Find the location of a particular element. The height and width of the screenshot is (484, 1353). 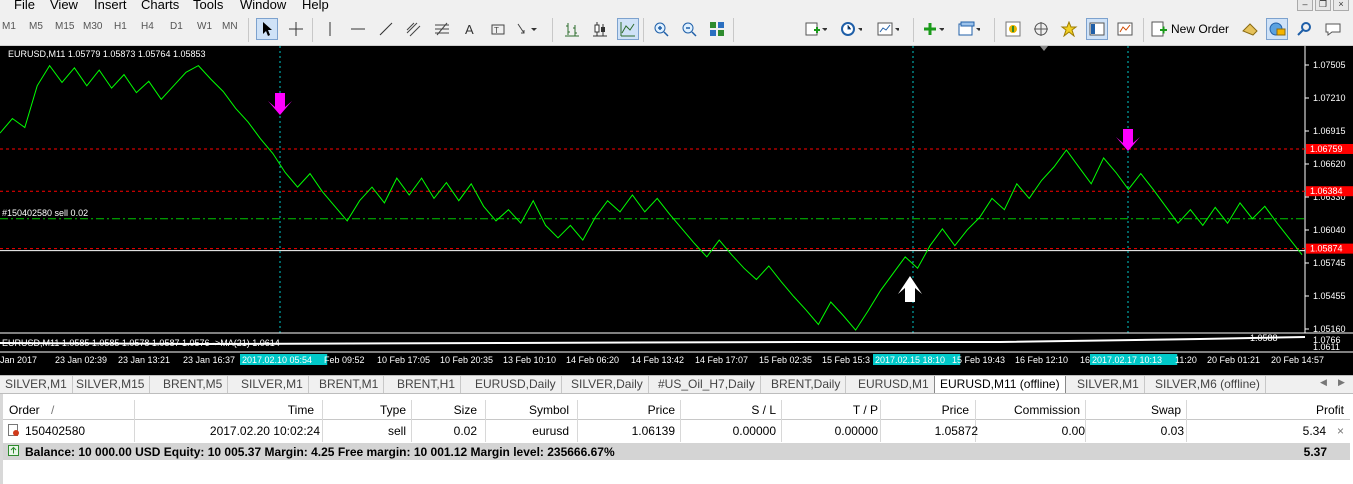

price-tick-label: 1.05745 is located at coordinates (1329, 263).